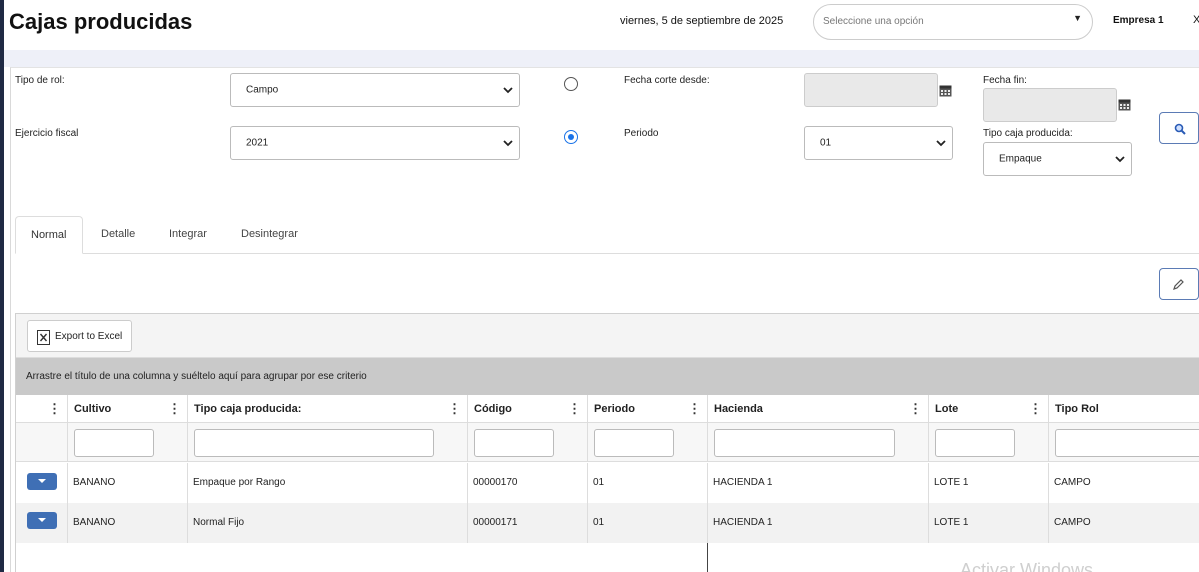  Describe the element at coordinates (607, 235) in the screenshot. I see `tab-bar: Normal Detalle Integrar Desintegrar` at that location.